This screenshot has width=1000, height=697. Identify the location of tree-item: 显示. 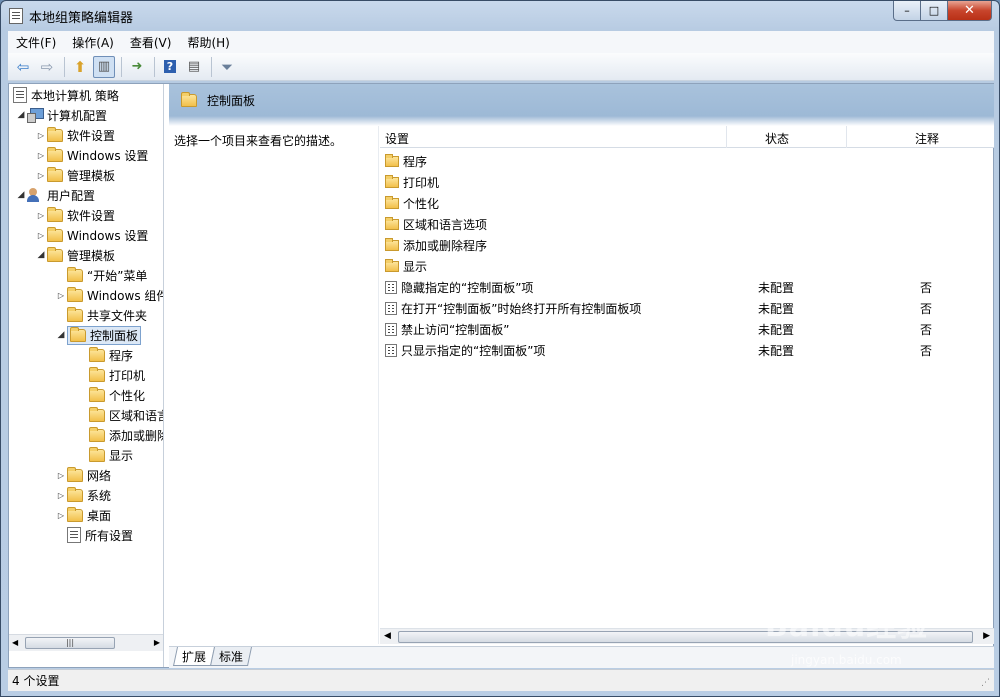
(111, 455).